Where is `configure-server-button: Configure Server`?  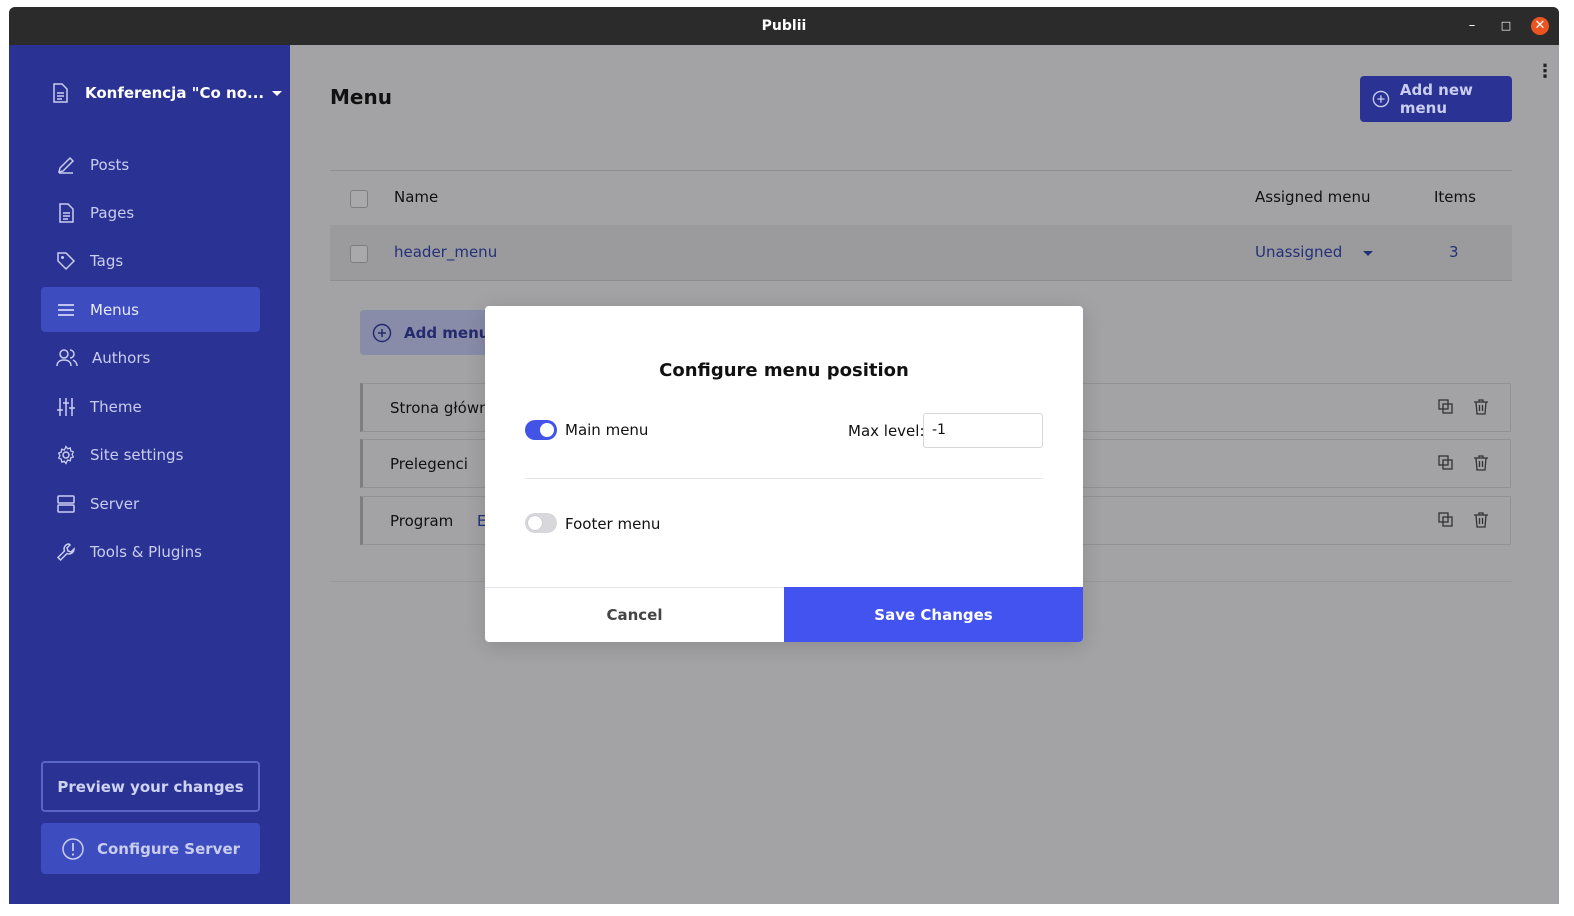
configure-server-button: Configure Server is located at coordinates (150, 848).